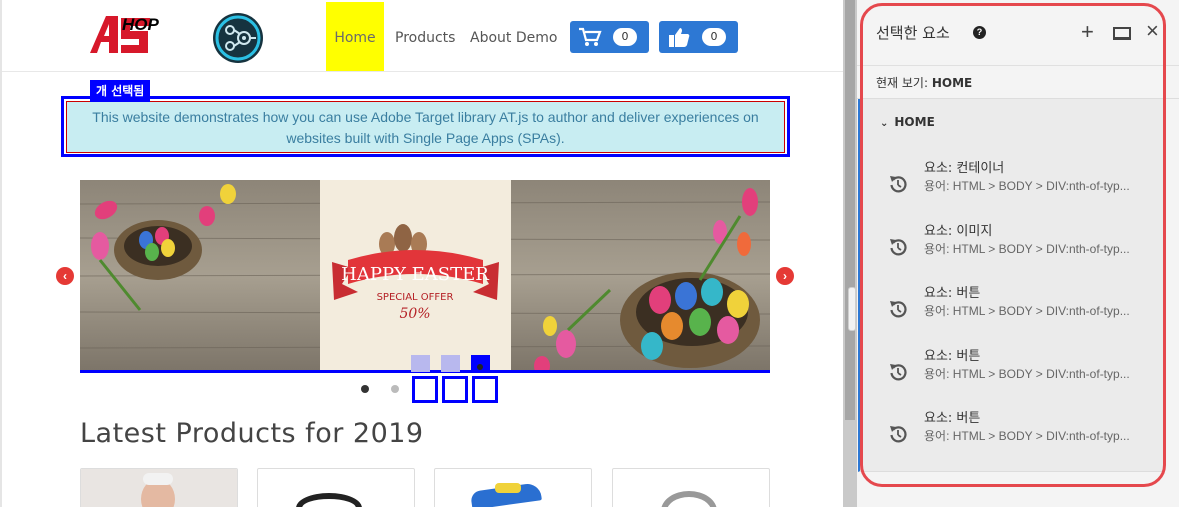 This screenshot has width=1179, height=507. Describe the element at coordinates (238, 38) in the screenshot. I see `target-logo-icon` at that location.